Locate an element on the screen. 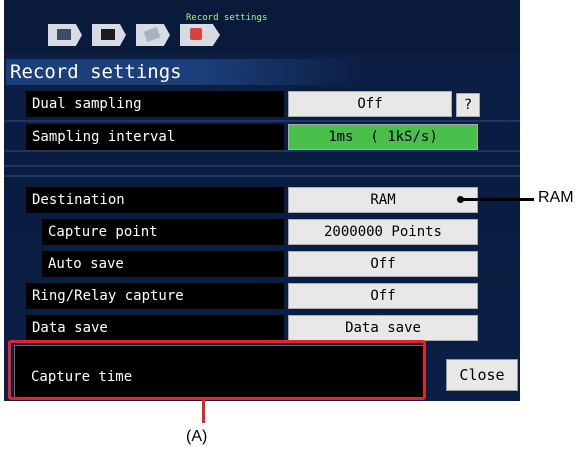 This screenshot has width=584, height=454. ring-relay-button: Off is located at coordinates (383, 296).